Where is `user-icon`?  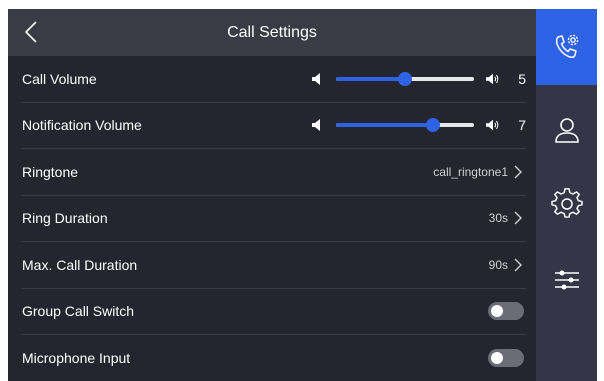
user-icon is located at coordinates (566, 130).